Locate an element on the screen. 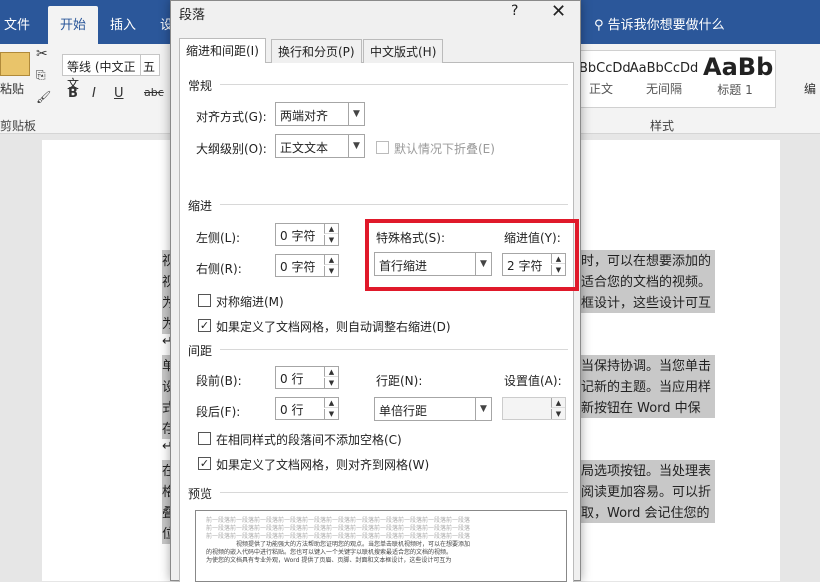 This screenshot has height=582, width=820. snap-to-grid-checkbox: ✓ is located at coordinates (204, 463).